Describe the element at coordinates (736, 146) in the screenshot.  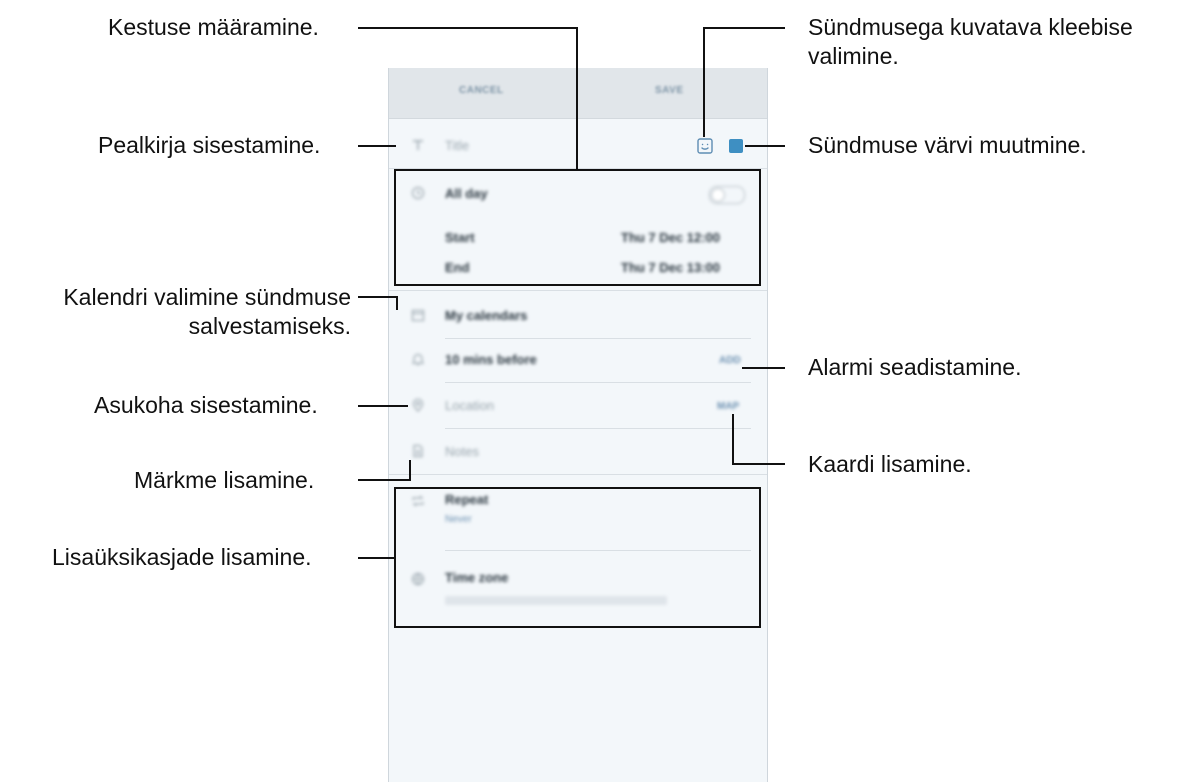
I see `event-color-swatch` at that location.